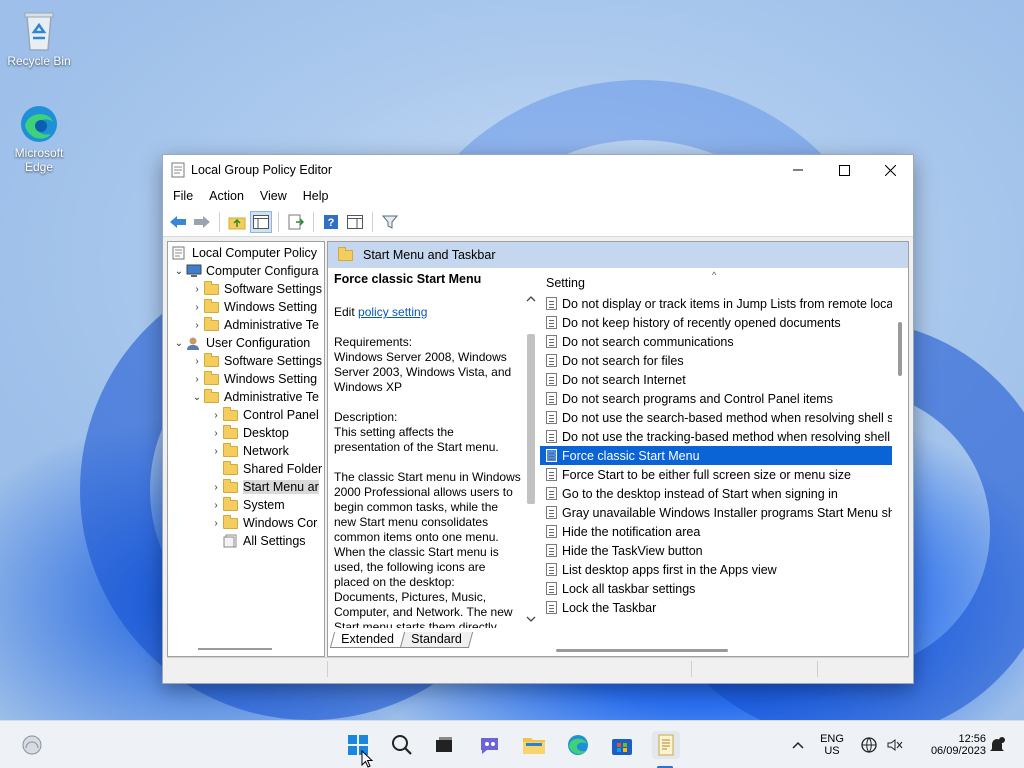  I want to click on edge-button, so click(578, 745).